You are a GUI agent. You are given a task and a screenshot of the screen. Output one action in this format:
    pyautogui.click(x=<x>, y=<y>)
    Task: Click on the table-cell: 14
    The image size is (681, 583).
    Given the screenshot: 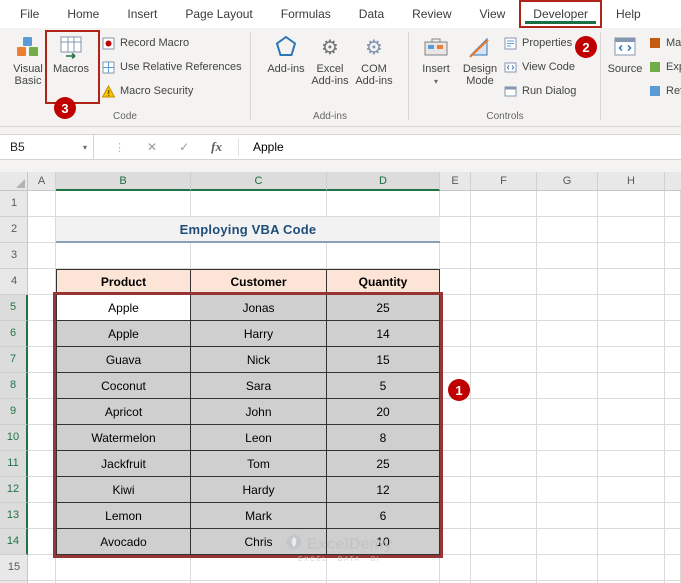 What is the action you would take?
    pyautogui.click(x=383, y=334)
    